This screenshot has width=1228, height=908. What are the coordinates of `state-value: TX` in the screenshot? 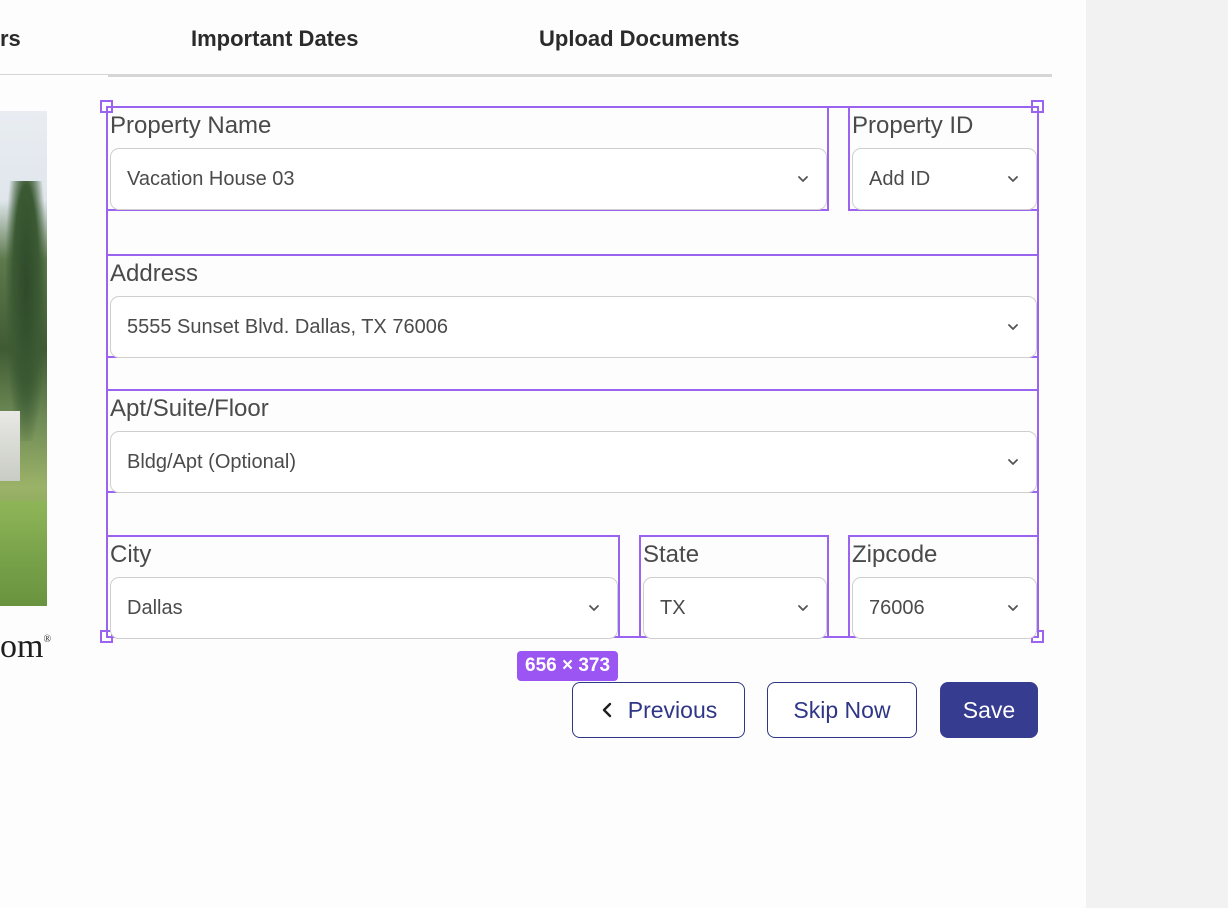 It's located at (673, 607).